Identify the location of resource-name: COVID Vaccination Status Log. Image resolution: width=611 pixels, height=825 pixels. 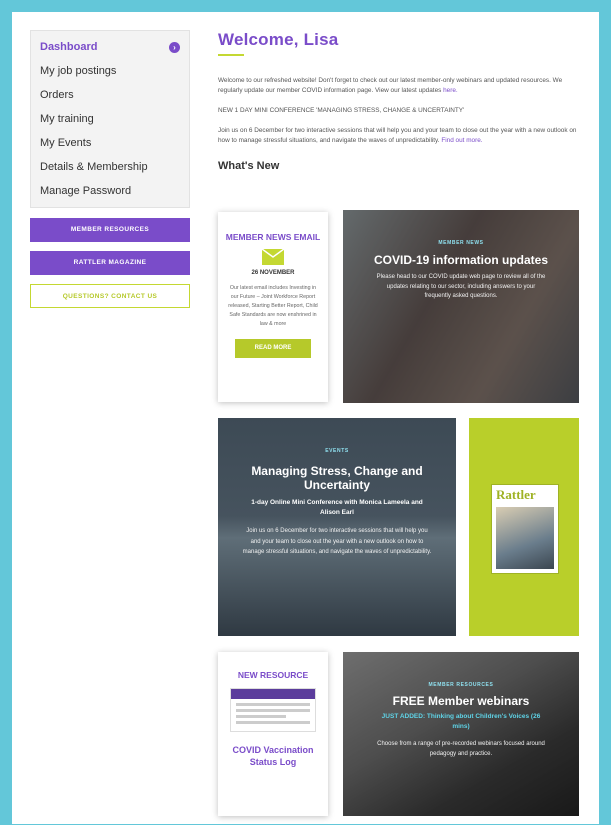
(273, 756).